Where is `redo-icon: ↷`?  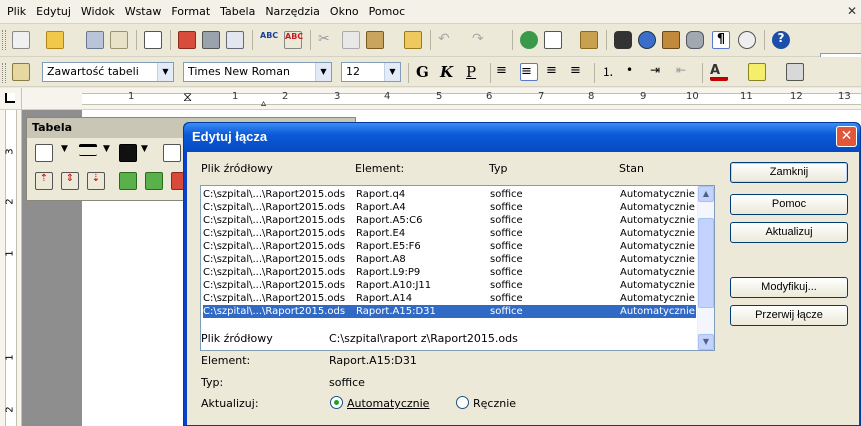 redo-icon: ↷ is located at coordinates (481, 40).